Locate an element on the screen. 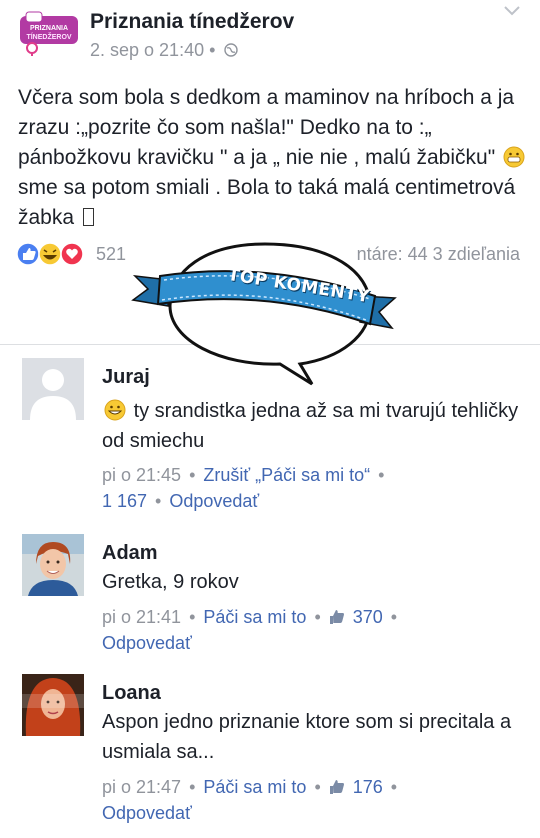 Image resolution: width=540 pixels, height=838 pixels. comment-meta: pi o 21:47 • Páči sa mi to • 176 • Odpovedať is located at coordinates (312, 800).